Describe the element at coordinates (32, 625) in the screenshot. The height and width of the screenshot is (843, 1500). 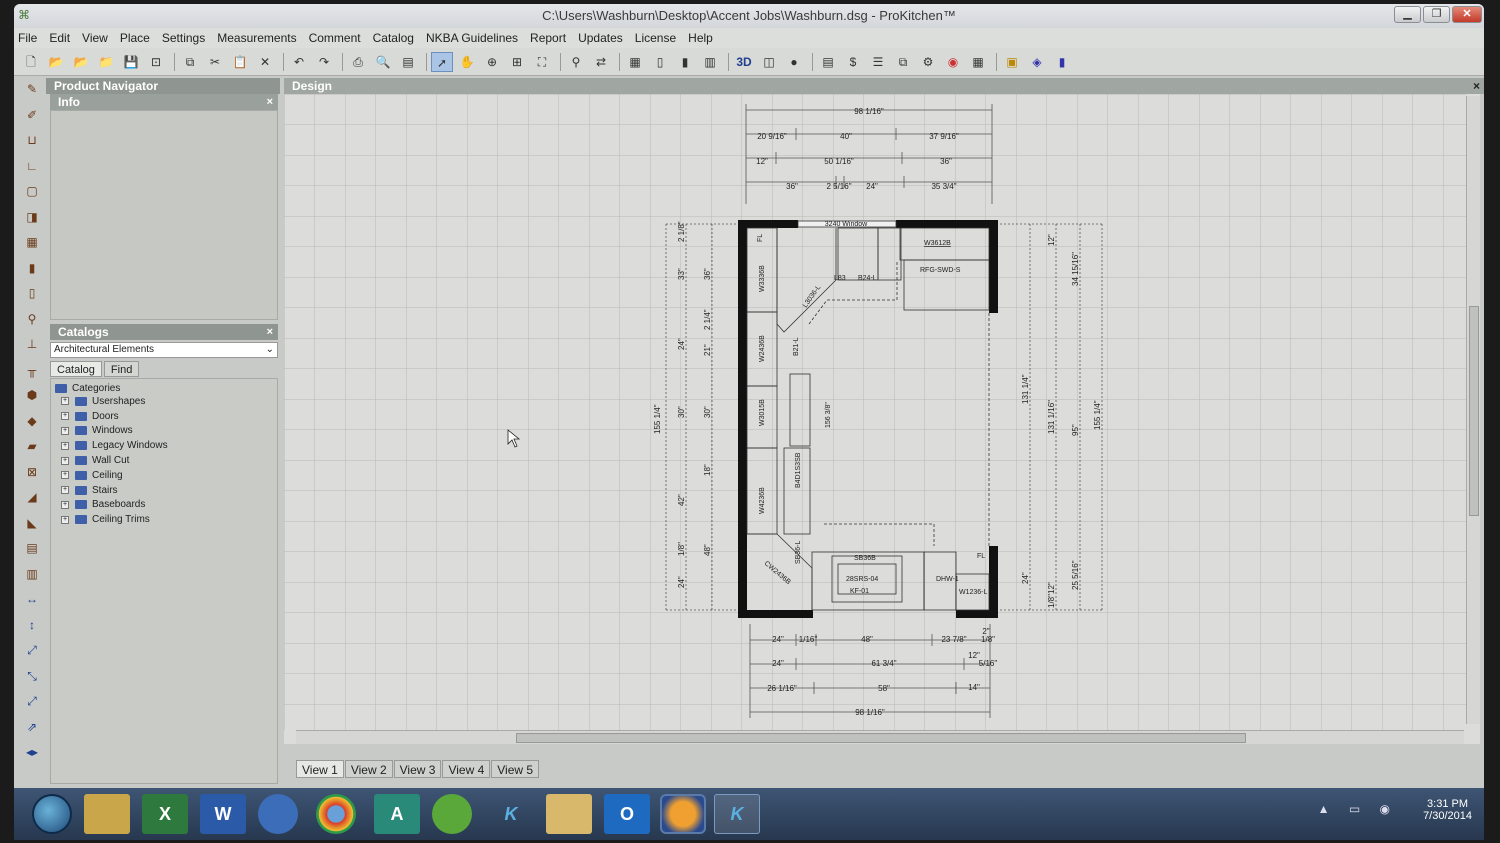
I see `dimension-vertical-icon: ↕` at that location.